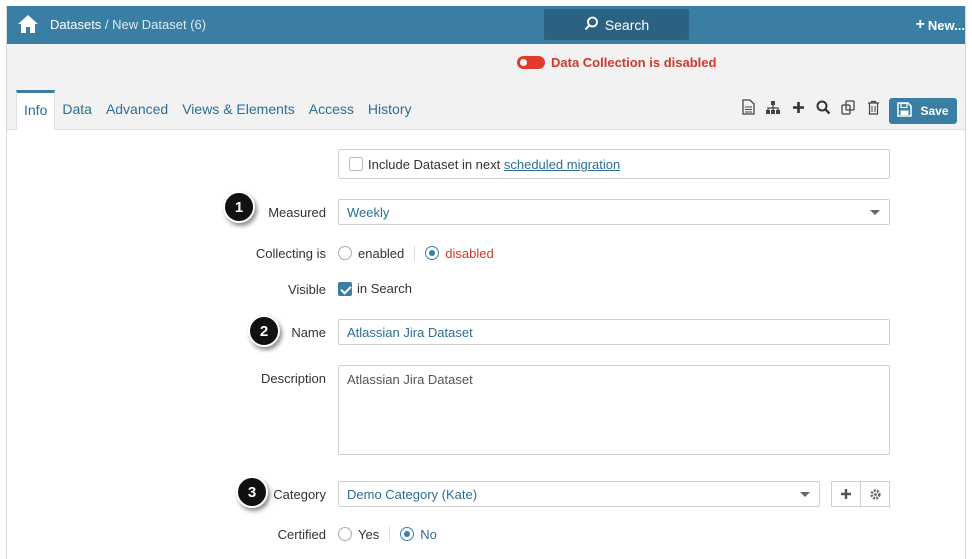  What do you see at coordinates (873, 107) in the screenshot?
I see `trash-icon` at bounding box center [873, 107].